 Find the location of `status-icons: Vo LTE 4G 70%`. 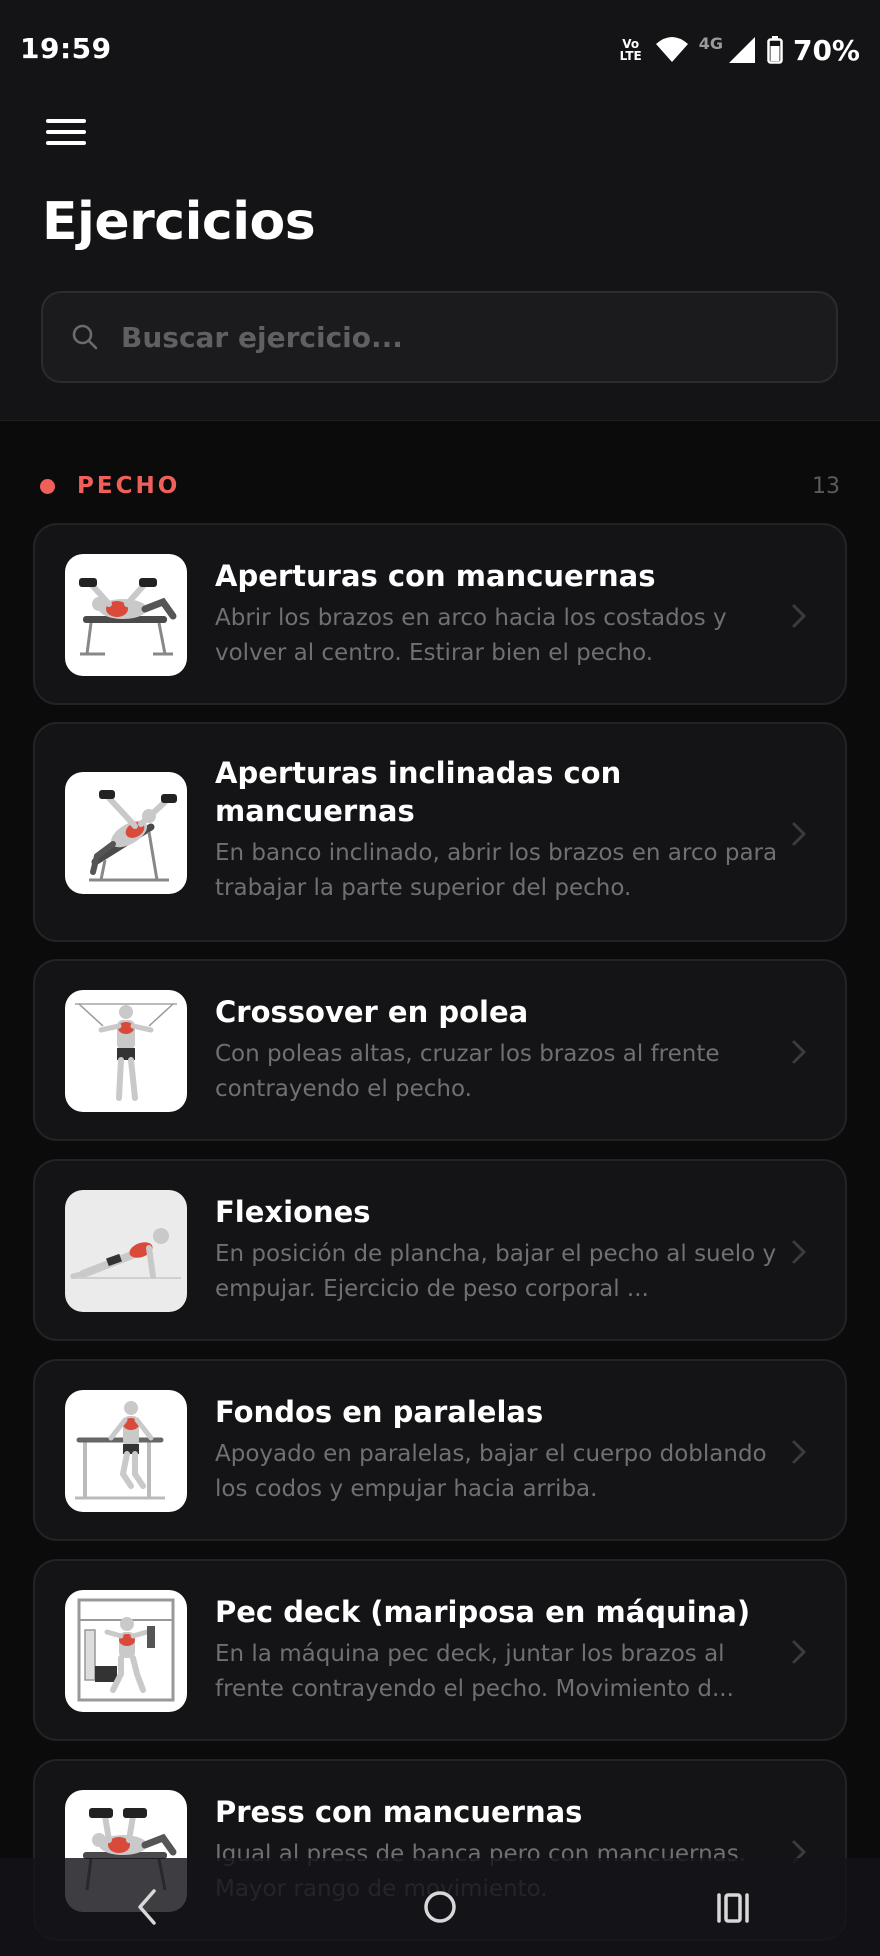

status-icons: Vo LTE 4G 70% is located at coordinates (738, 50).